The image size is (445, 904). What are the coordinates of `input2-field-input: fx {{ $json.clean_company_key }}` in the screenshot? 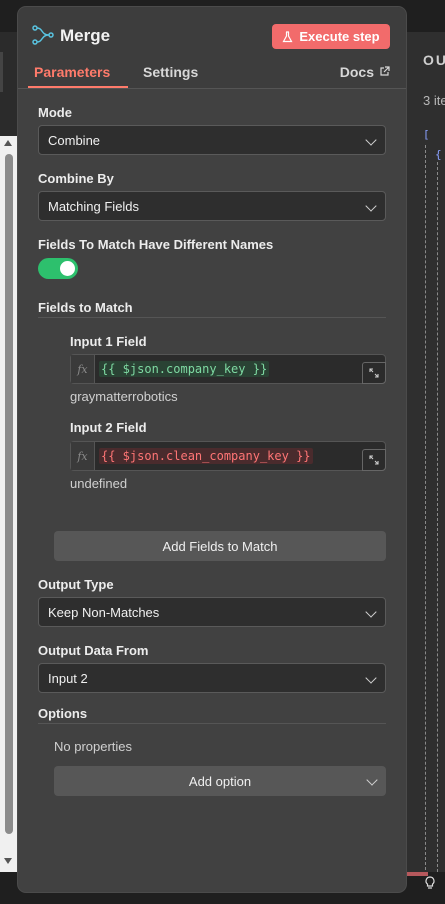 It's located at (228, 456).